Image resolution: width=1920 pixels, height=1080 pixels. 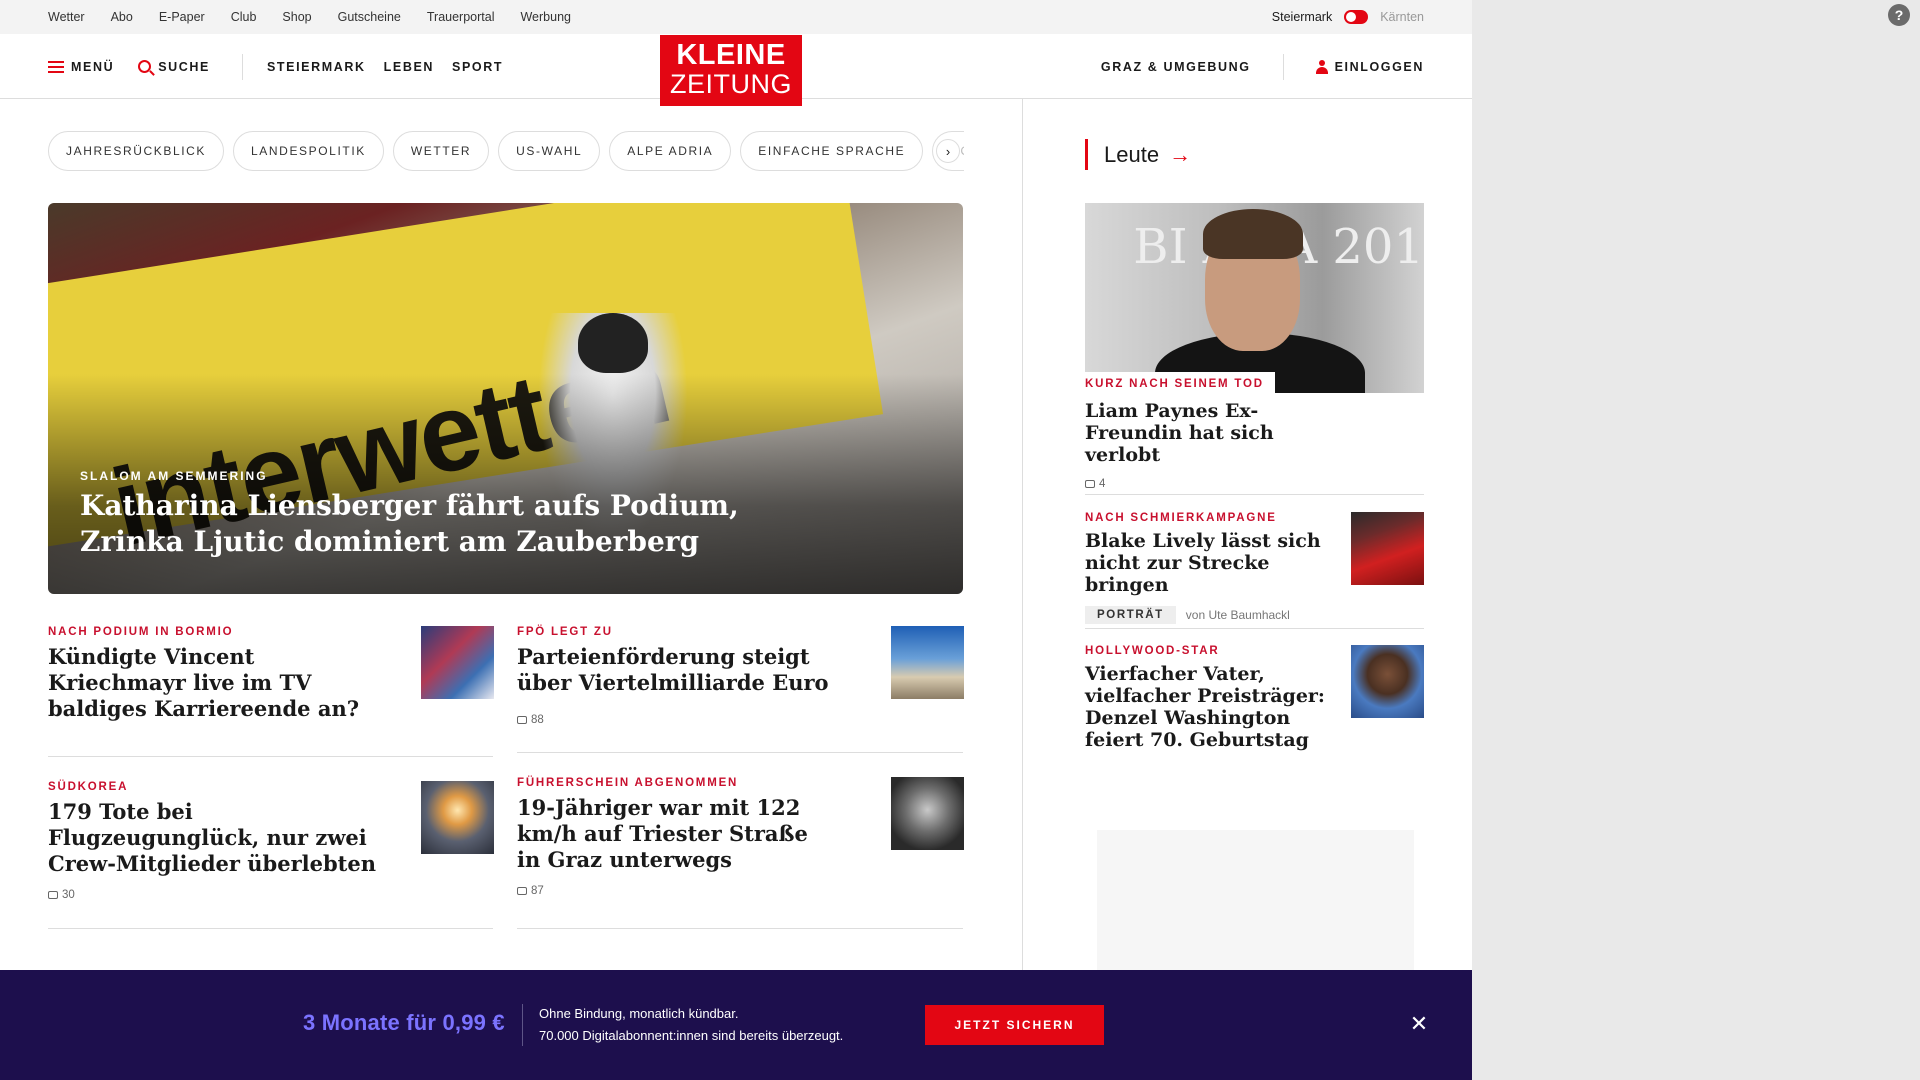 I want to click on comment-count: 87, so click(x=677, y=891).